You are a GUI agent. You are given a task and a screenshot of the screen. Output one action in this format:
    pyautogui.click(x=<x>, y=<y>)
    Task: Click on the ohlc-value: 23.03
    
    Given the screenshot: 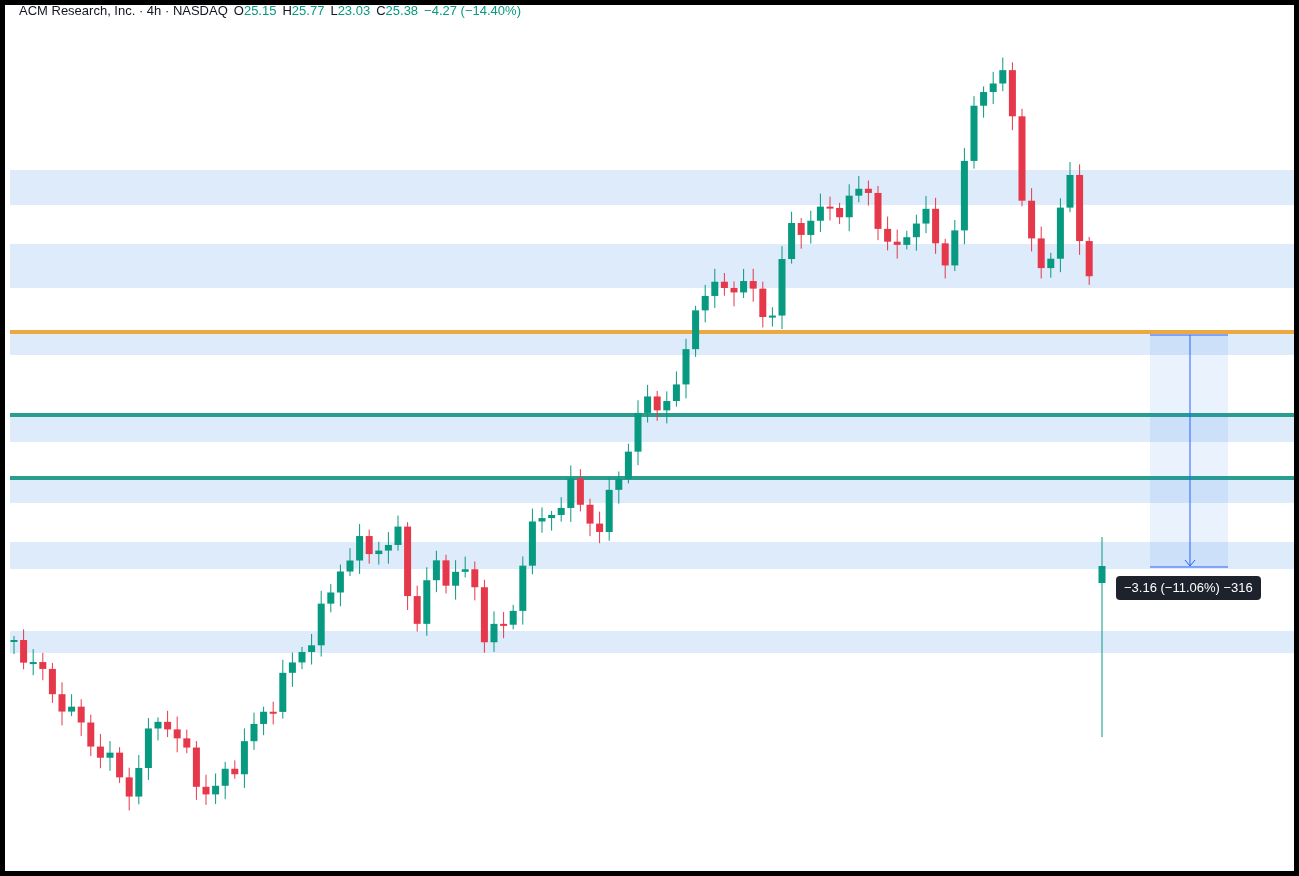 What is the action you would take?
    pyautogui.click(x=354, y=12)
    